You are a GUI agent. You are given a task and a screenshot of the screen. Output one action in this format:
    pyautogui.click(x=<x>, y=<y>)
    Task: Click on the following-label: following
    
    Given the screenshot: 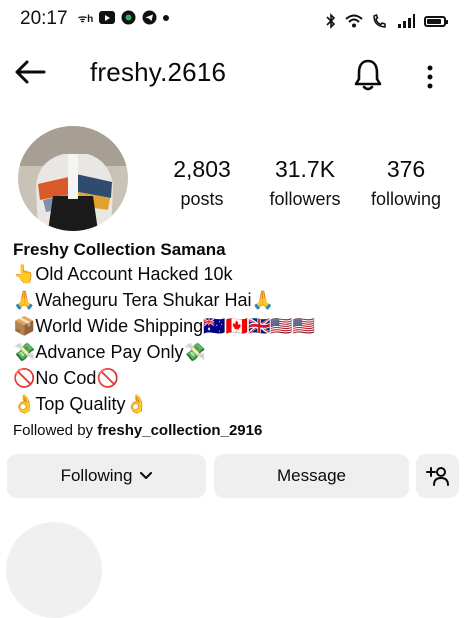 What is the action you would take?
    pyautogui.click(x=406, y=199)
    